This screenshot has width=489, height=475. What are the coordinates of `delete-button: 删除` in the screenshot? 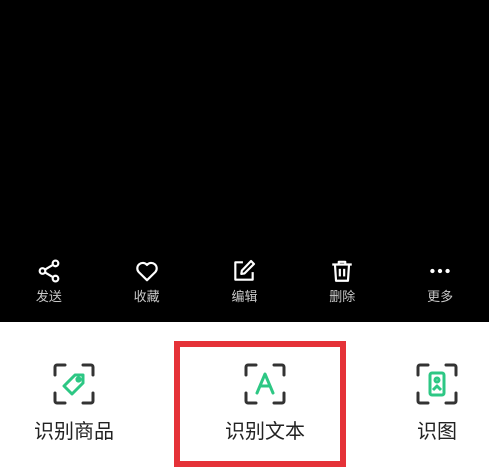 It's located at (342, 282).